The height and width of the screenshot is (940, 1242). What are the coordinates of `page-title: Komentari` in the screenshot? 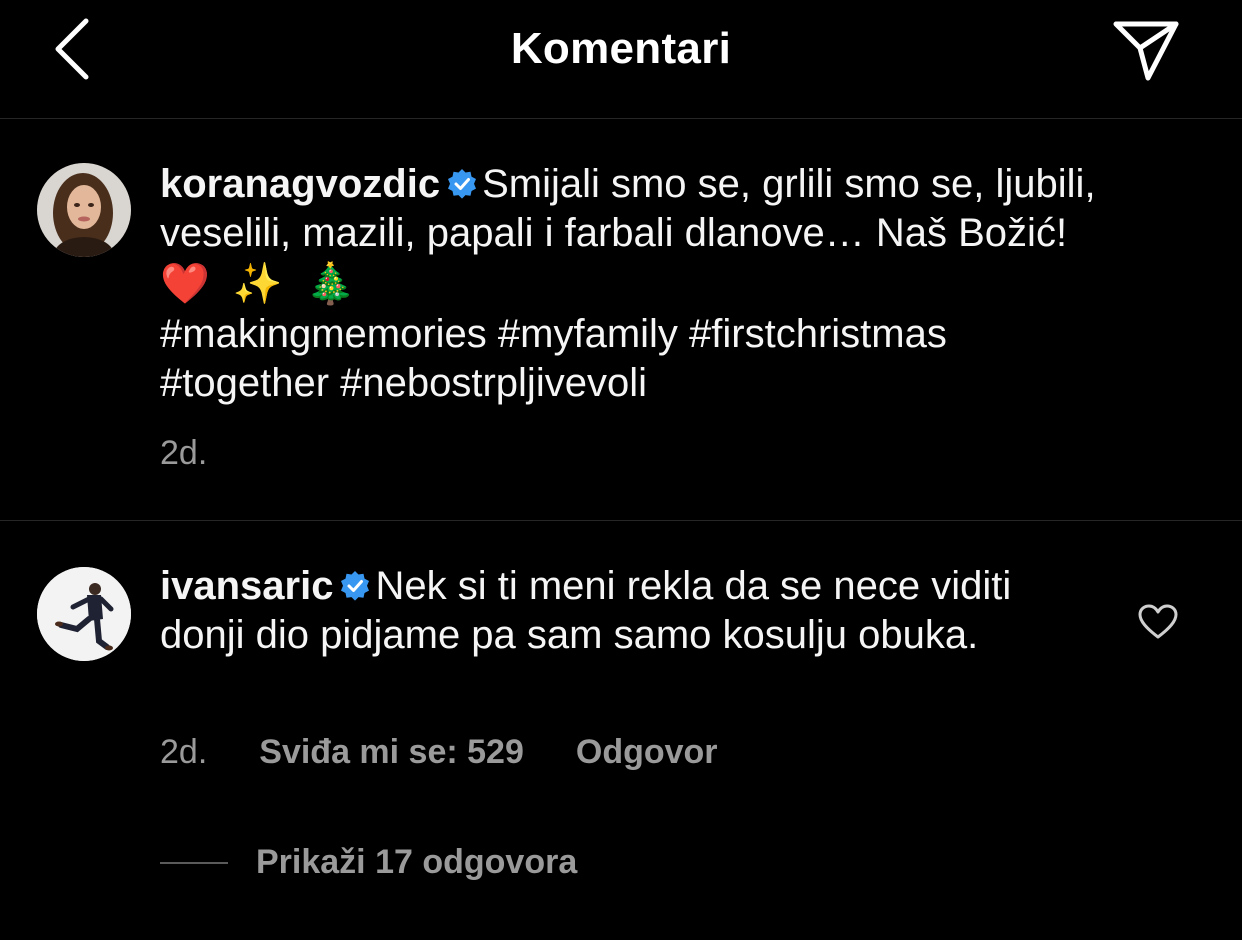 It's located at (621, 48).